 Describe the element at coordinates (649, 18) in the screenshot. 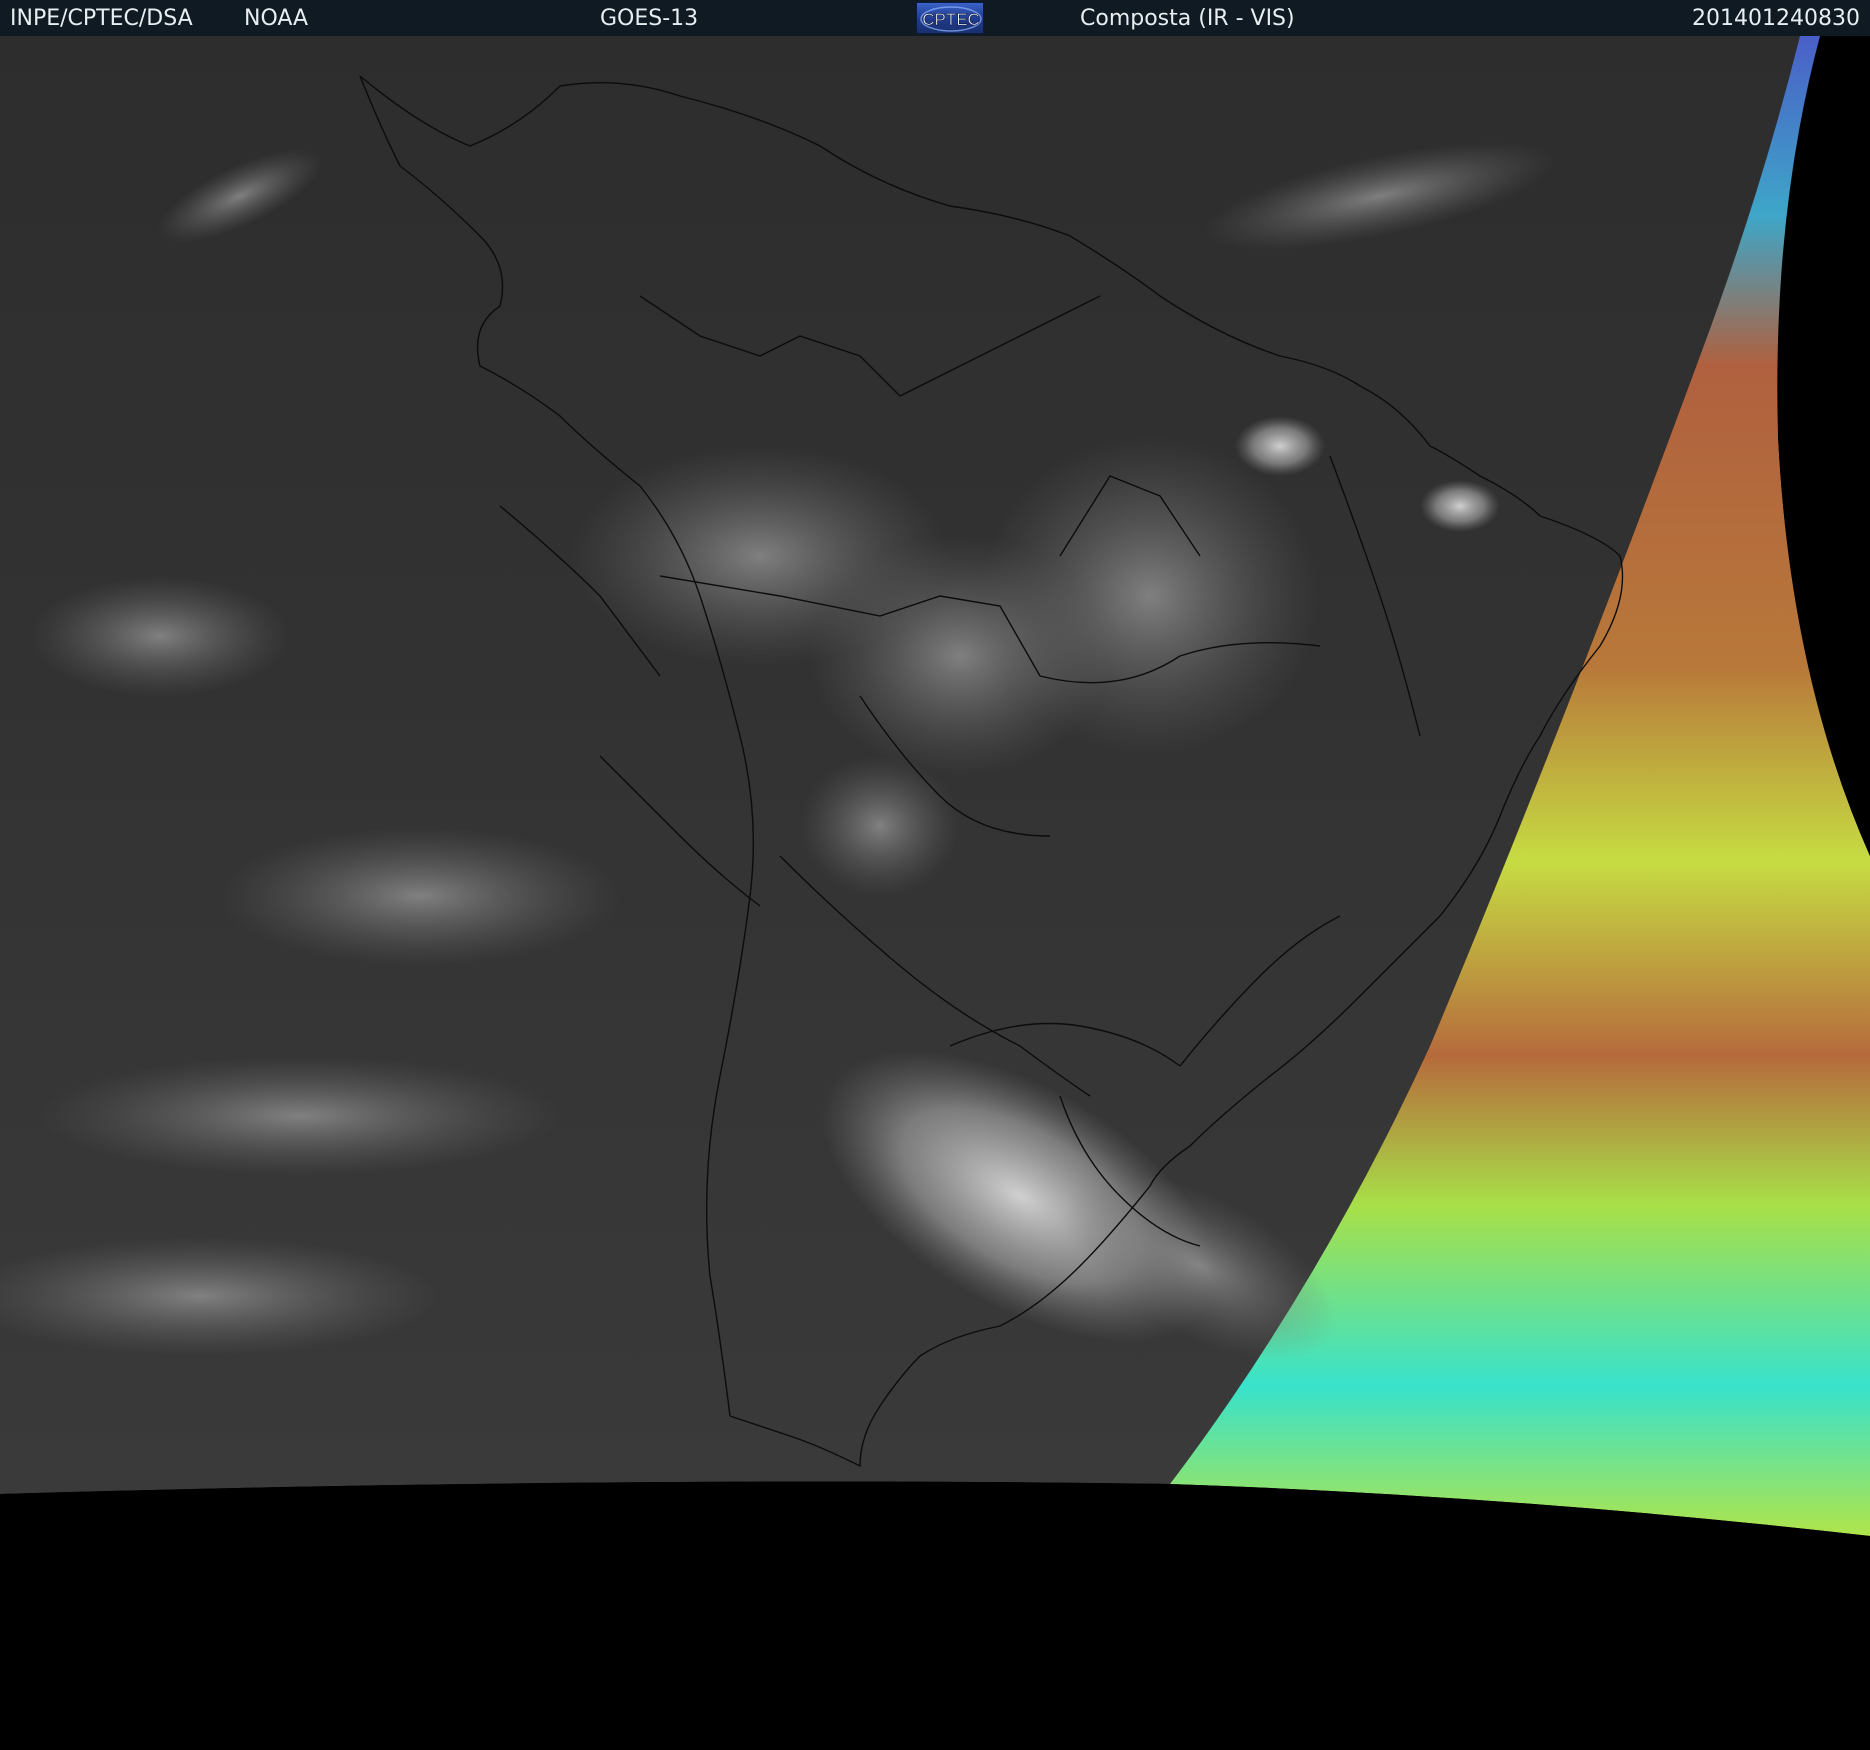

I see `satellite-label: GOES-13` at that location.